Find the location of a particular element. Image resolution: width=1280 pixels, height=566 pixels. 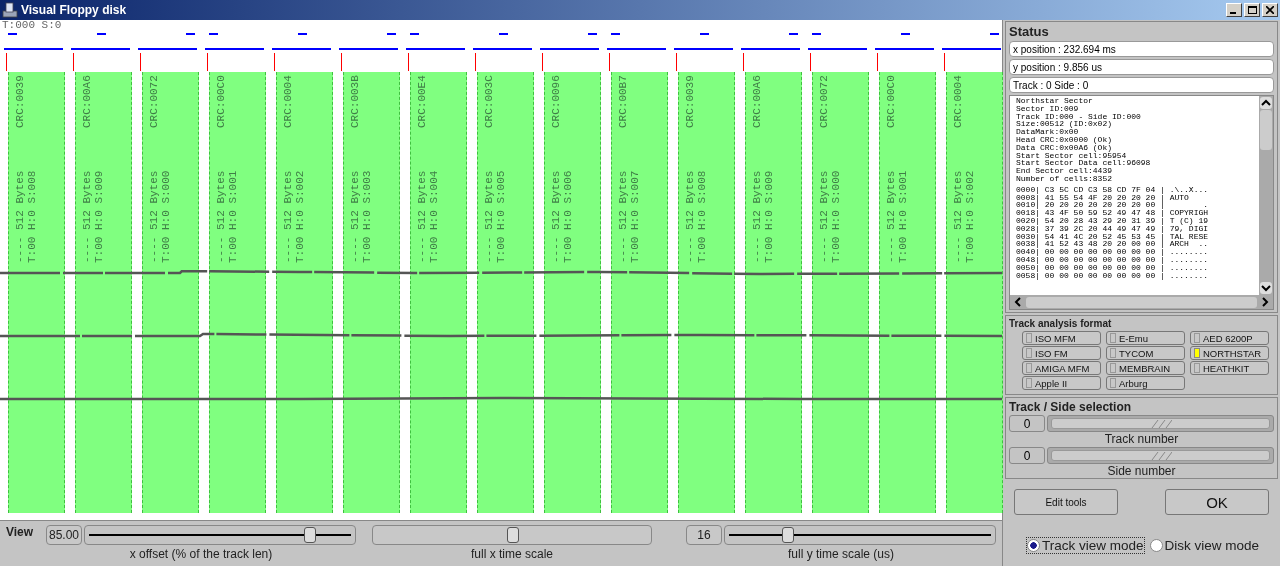

y-time-scale-slider is located at coordinates (860, 535).